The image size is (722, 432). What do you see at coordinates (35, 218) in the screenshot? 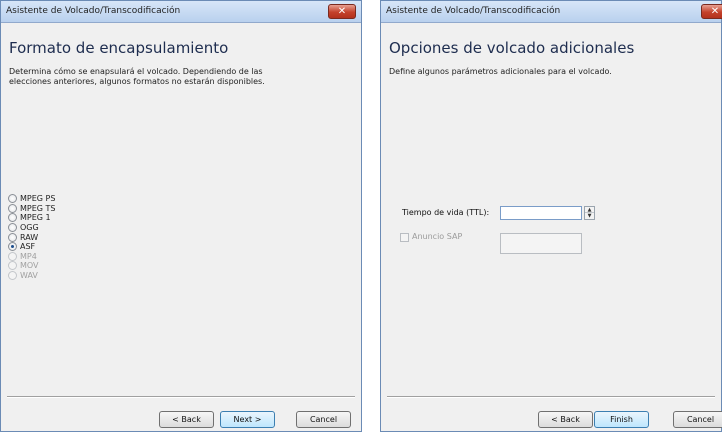
I see `format-label: MPEG 1` at bounding box center [35, 218].